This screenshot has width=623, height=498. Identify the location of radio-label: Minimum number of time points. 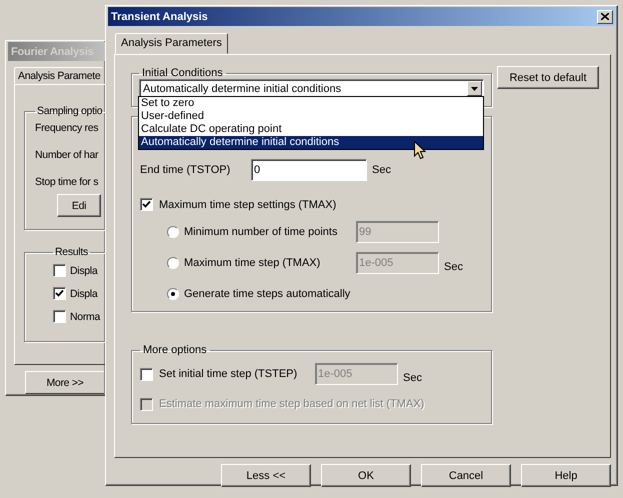
(261, 231).